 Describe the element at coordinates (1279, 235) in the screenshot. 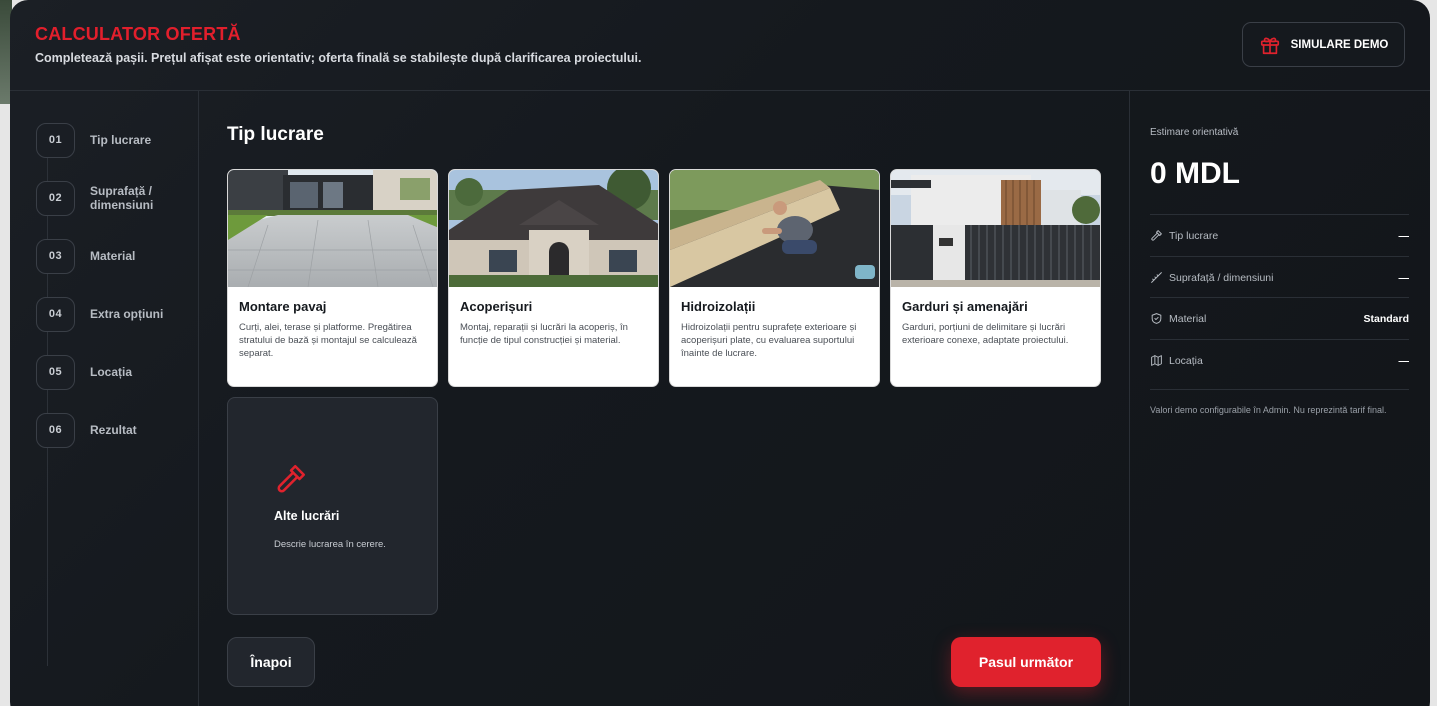

I see `summary-row-tip-lucrare: Tip lucrare —` at that location.